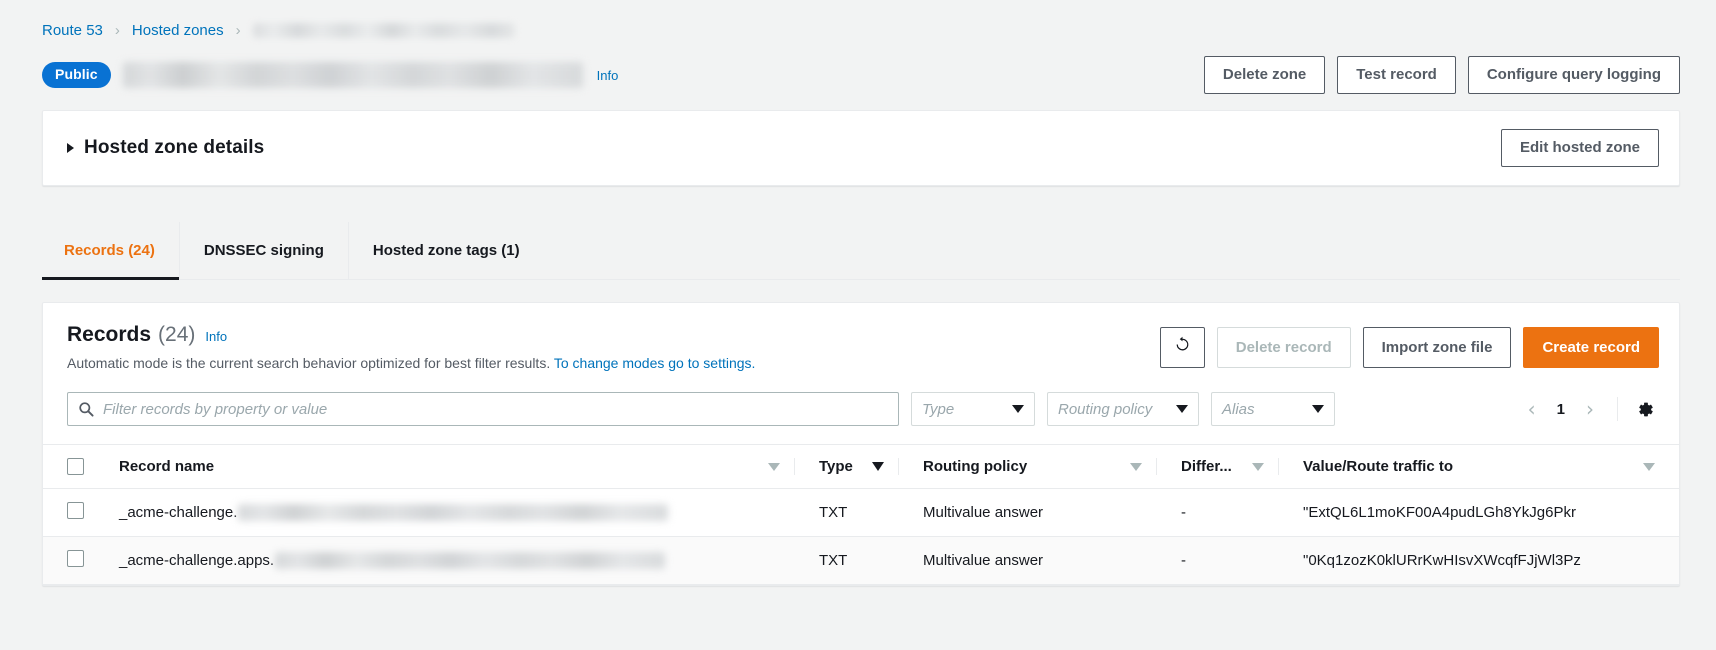  I want to click on tab-dnssec-signing: DNSSEC signing, so click(264, 250).